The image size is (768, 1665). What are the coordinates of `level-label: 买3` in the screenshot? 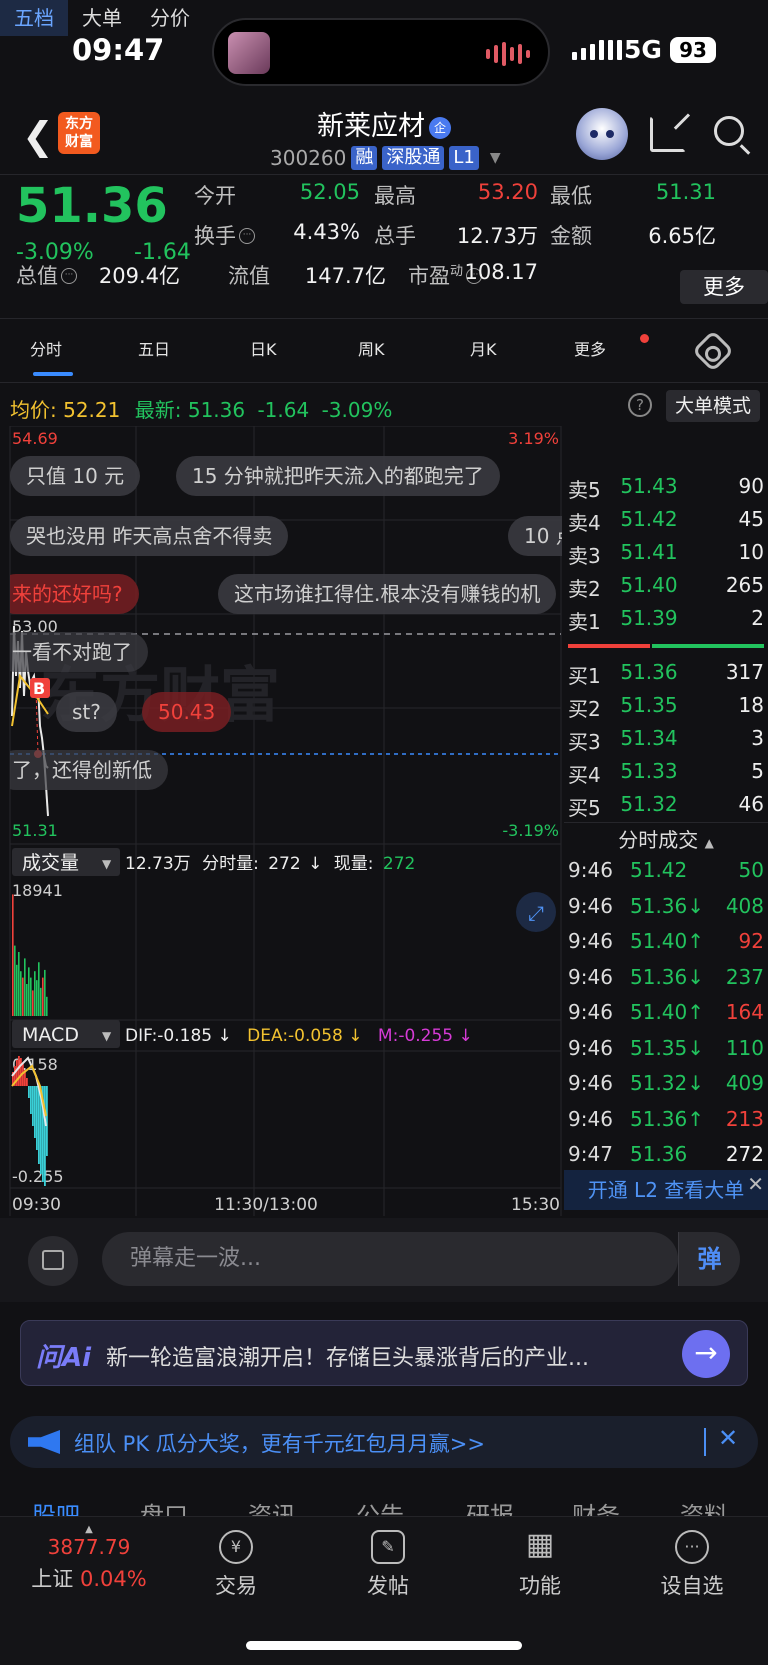 It's located at (584, 742).